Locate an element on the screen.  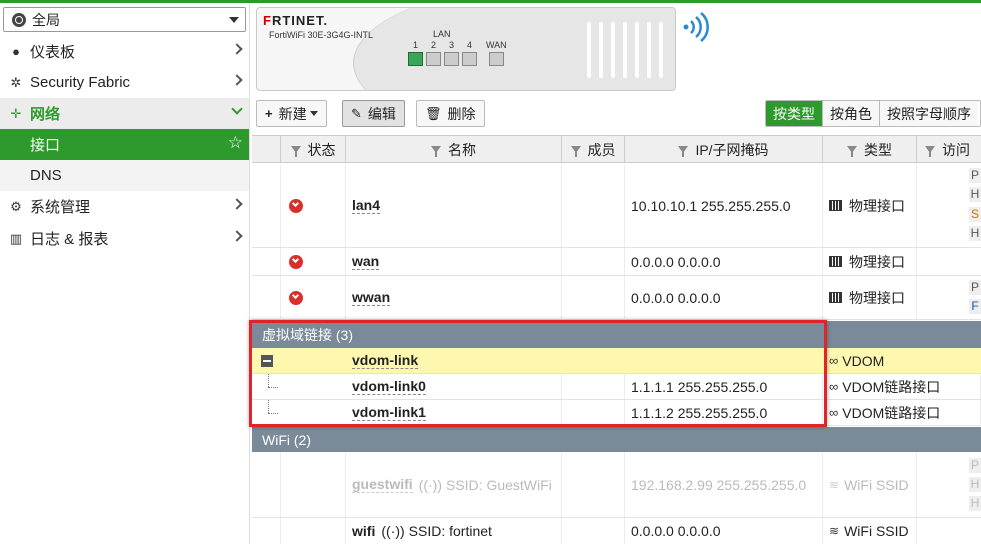
edit-button: ✎ 编辑 is located at coordinates (373, 113).